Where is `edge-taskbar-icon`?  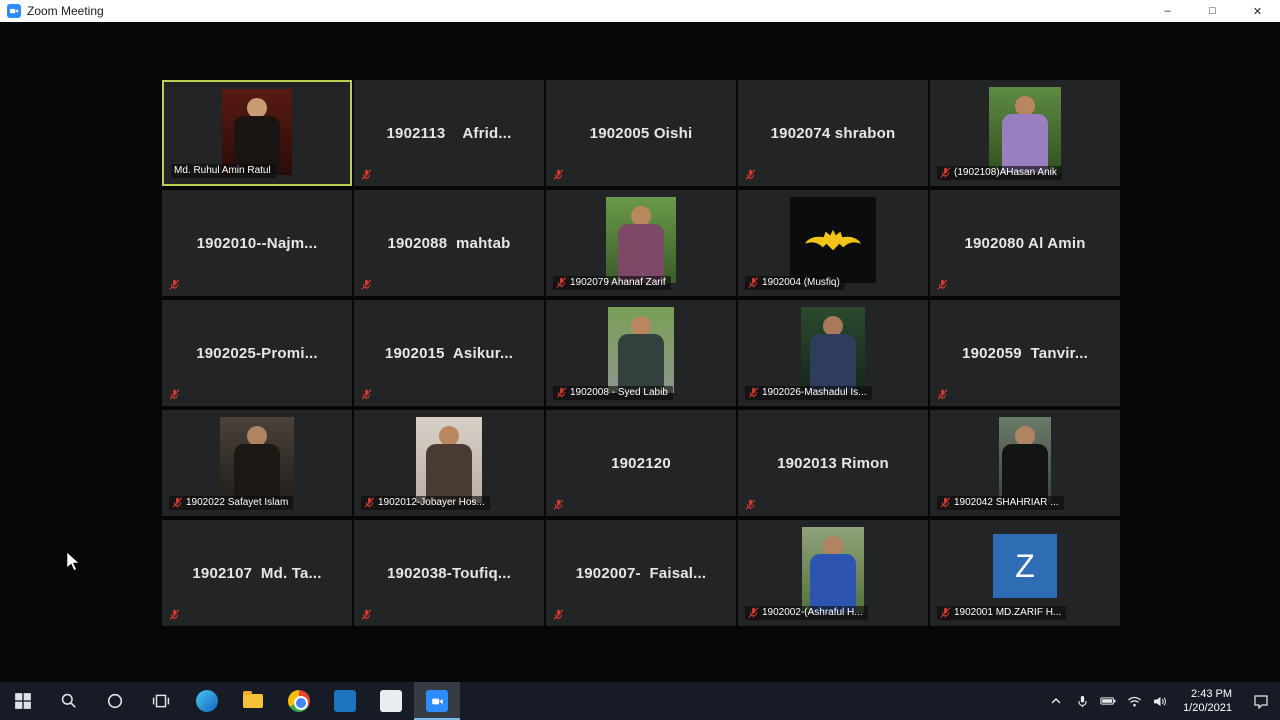 edge-taskbar-icon is located at coordinates (207, 701).